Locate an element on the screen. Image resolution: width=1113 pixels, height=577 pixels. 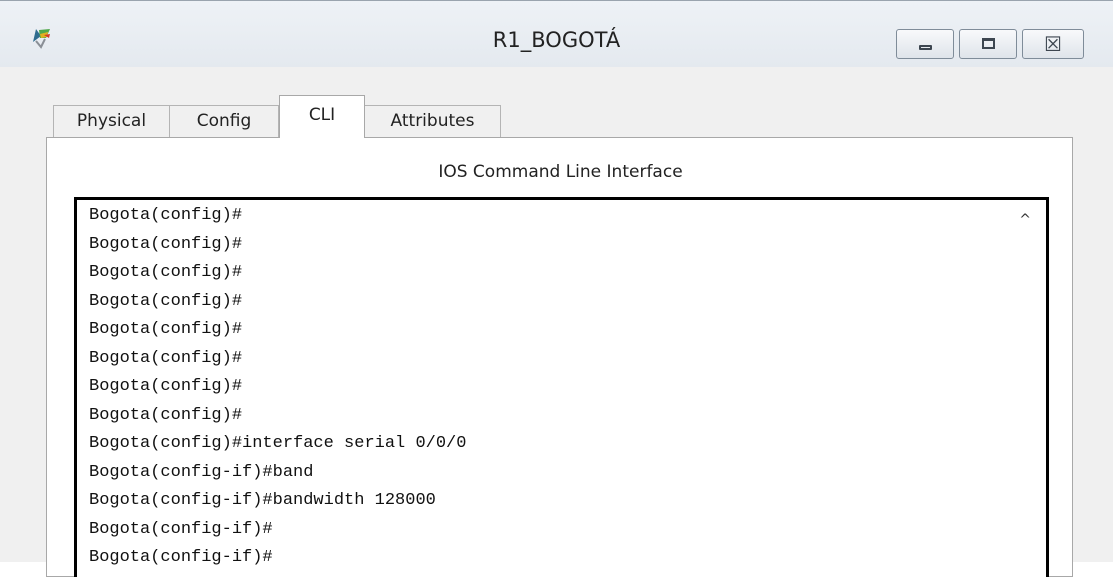
tab-physical: Physical is located at coordinates (111, 121).